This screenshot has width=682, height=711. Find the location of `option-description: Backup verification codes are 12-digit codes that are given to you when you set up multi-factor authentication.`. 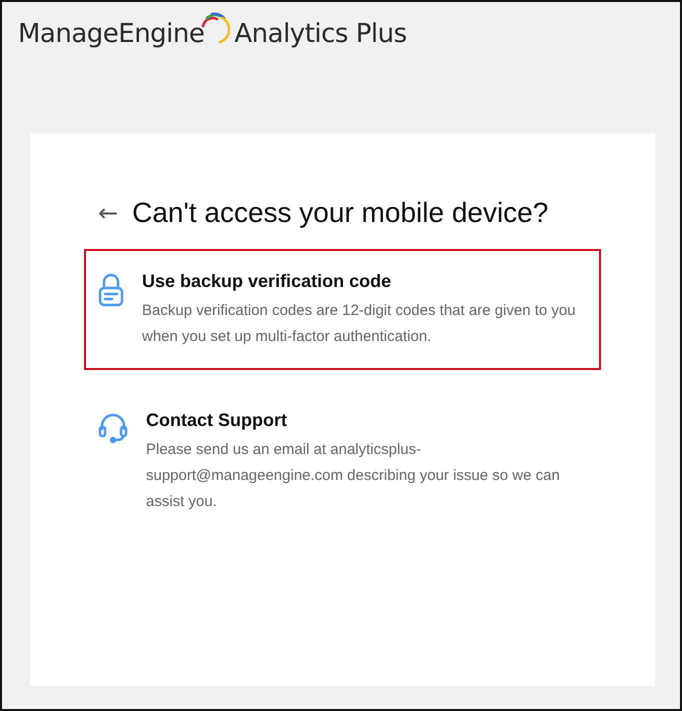

option-description: Backup verification codes are 12-digit codes that are given to you when you set up multi-factor authentication. is located at coordinates (359, 324).